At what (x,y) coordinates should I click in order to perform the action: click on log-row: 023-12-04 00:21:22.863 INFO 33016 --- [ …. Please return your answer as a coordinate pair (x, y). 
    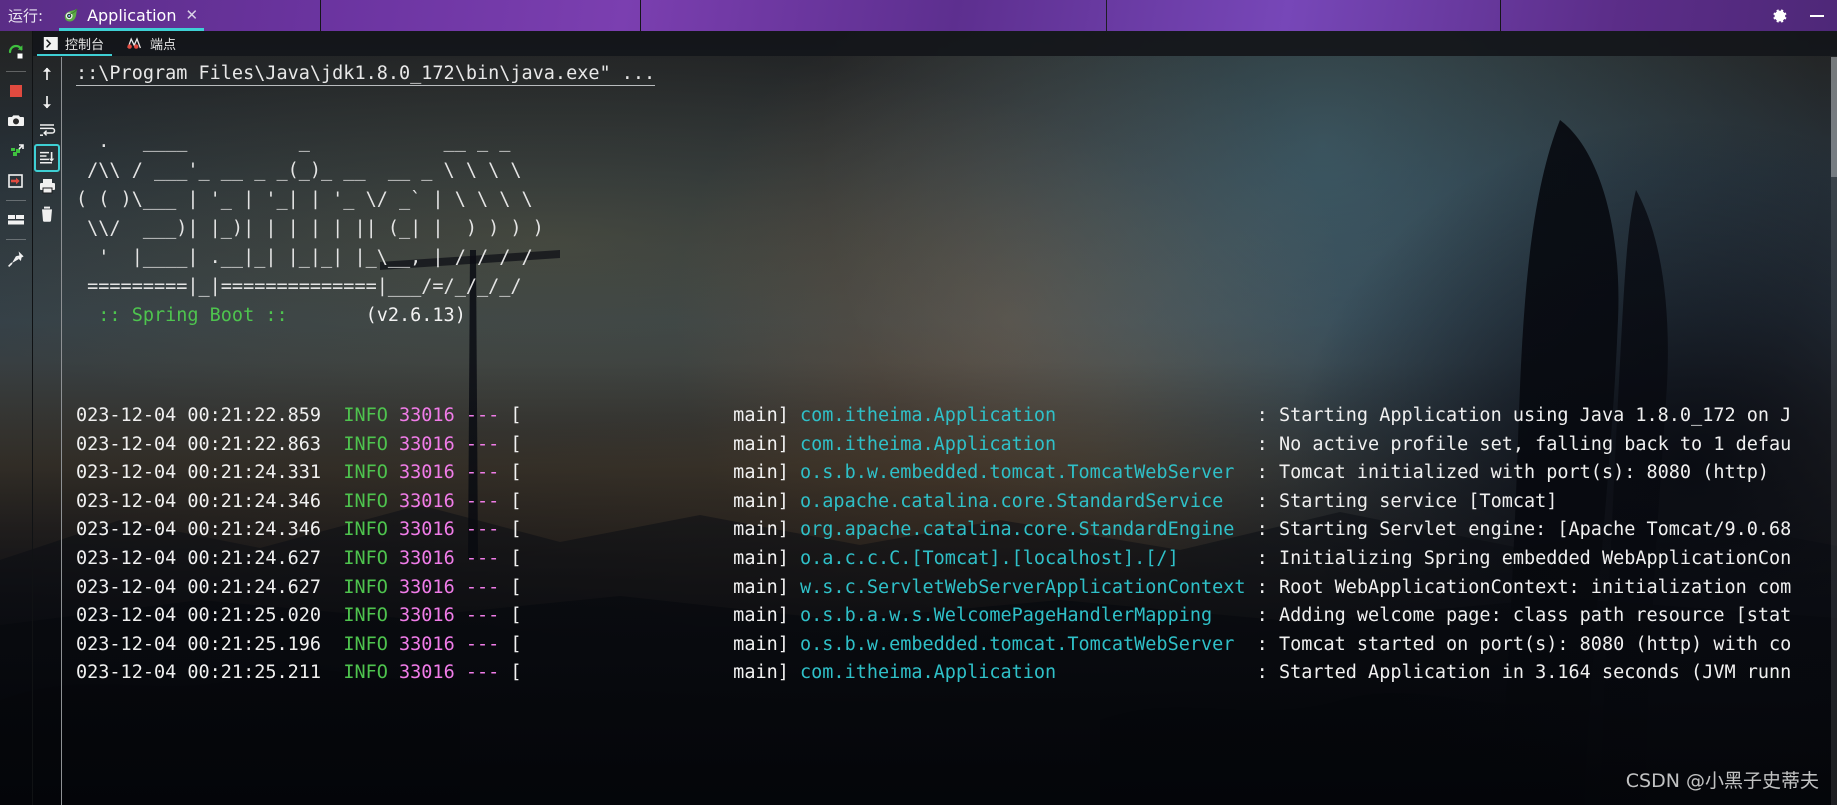
    Looking at the image, I should click on (933, 445).